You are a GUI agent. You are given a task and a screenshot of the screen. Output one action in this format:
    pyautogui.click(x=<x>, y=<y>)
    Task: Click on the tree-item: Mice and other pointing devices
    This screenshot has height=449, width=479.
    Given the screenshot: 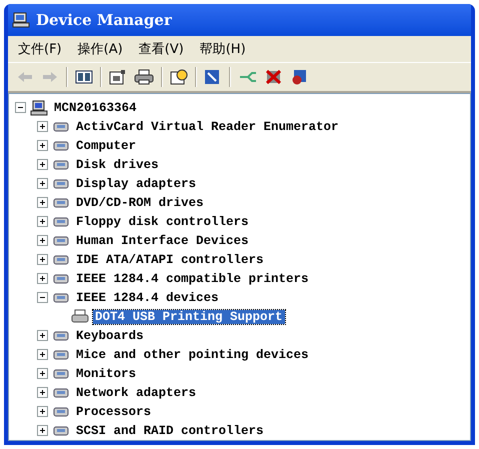 What is the action you would take?
    pyautogui.click(x=192, y=355)
    